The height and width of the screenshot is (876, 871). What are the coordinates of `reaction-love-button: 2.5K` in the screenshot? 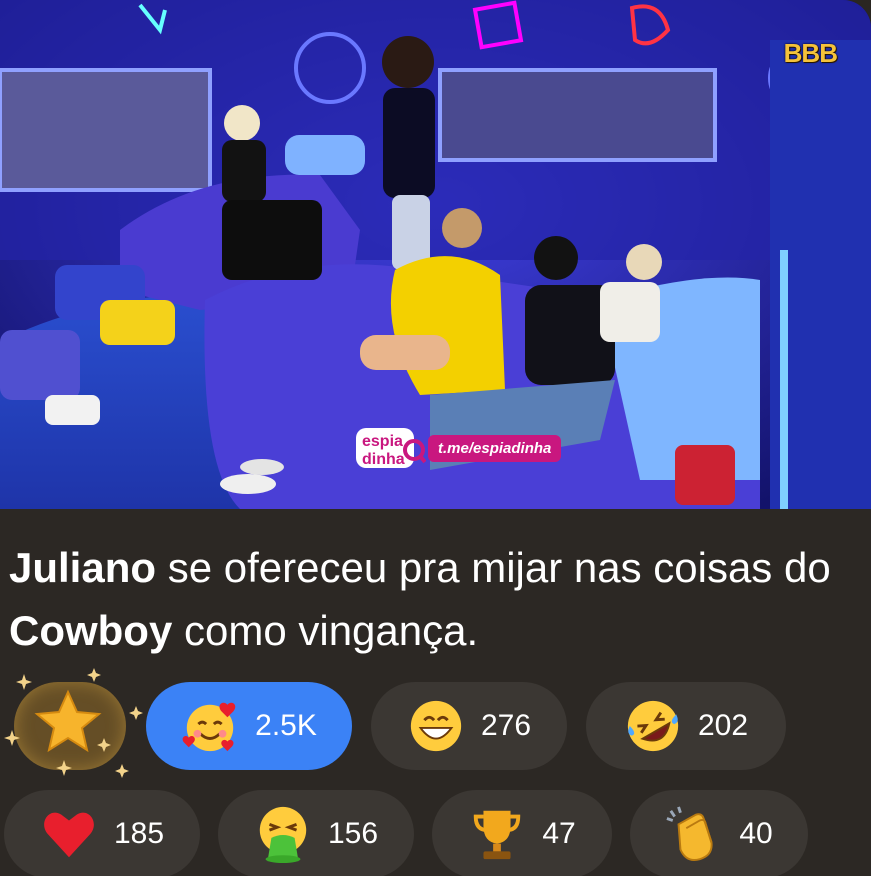 It's located at (249, 726).